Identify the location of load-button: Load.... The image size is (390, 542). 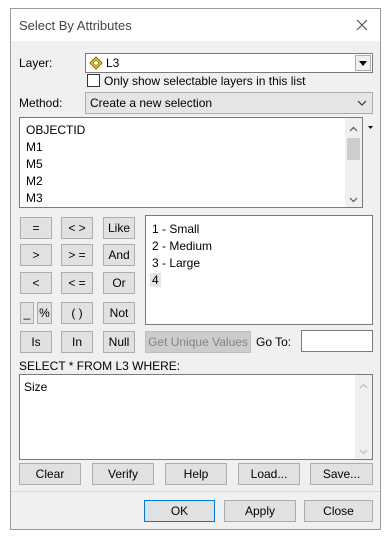
(269, 474).